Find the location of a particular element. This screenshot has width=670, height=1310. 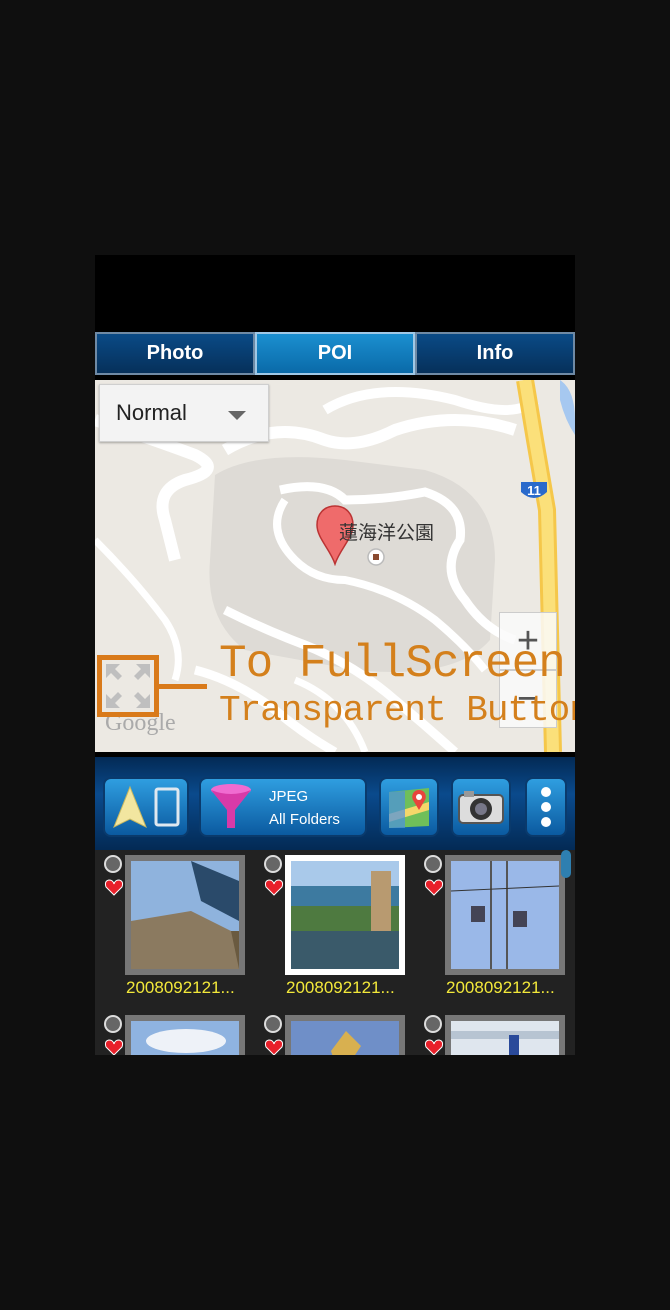

camera-button is located at coordinates (481, 807).